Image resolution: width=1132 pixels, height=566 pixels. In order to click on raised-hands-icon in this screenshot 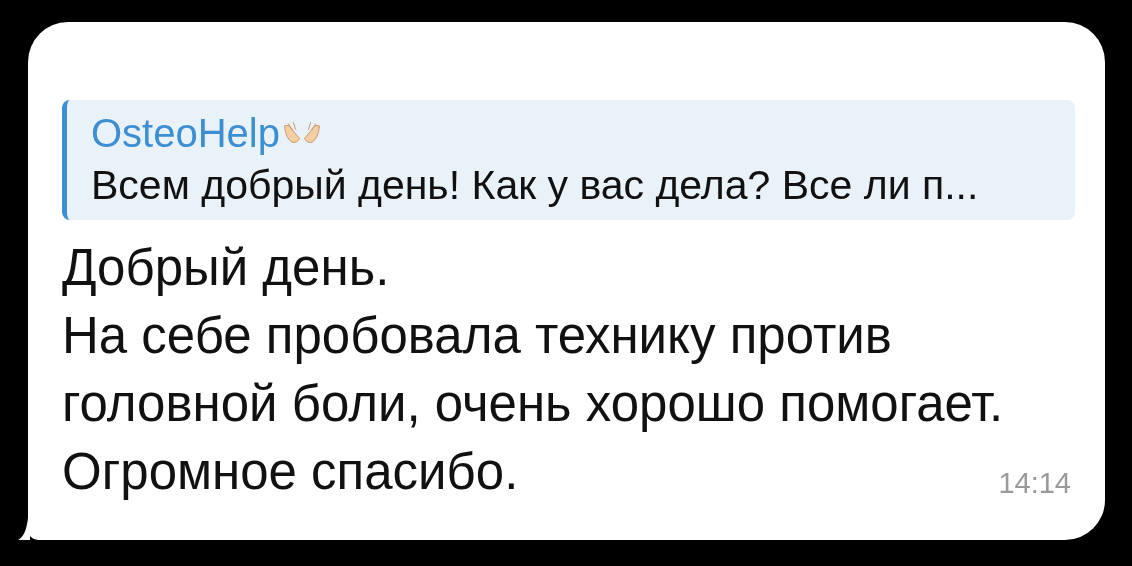, I will do `click(302, 133)`.